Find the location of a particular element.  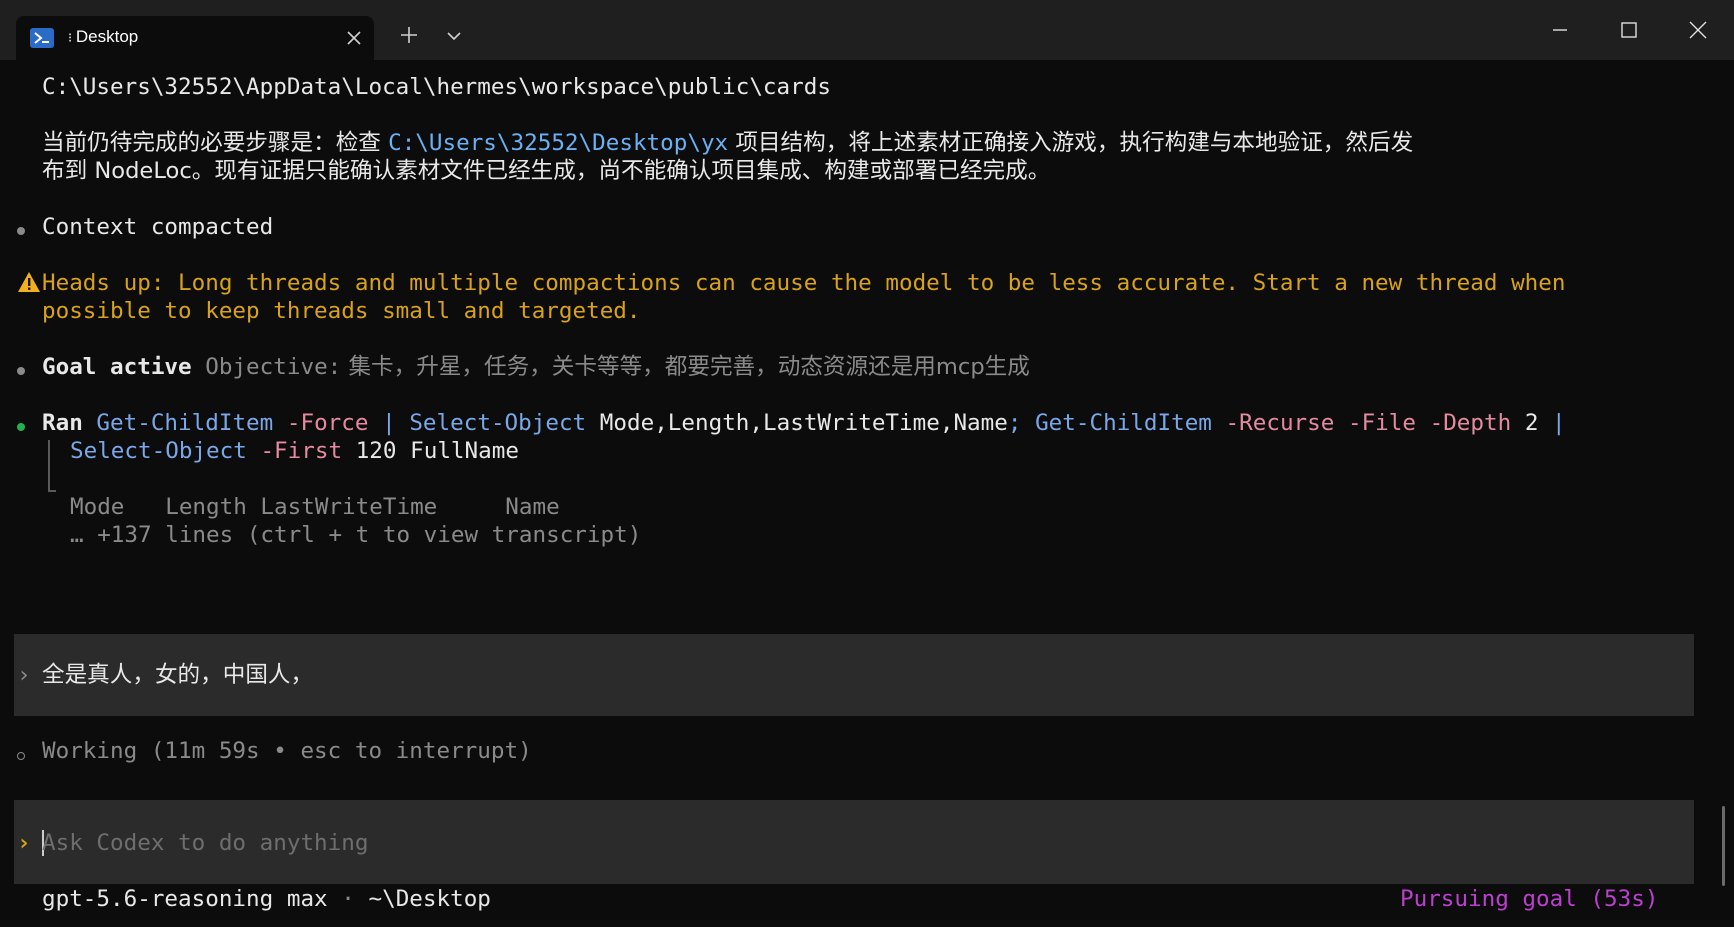

ran-line-2: Select-Object -First 120 FullName is located at coordinates (294, 451).